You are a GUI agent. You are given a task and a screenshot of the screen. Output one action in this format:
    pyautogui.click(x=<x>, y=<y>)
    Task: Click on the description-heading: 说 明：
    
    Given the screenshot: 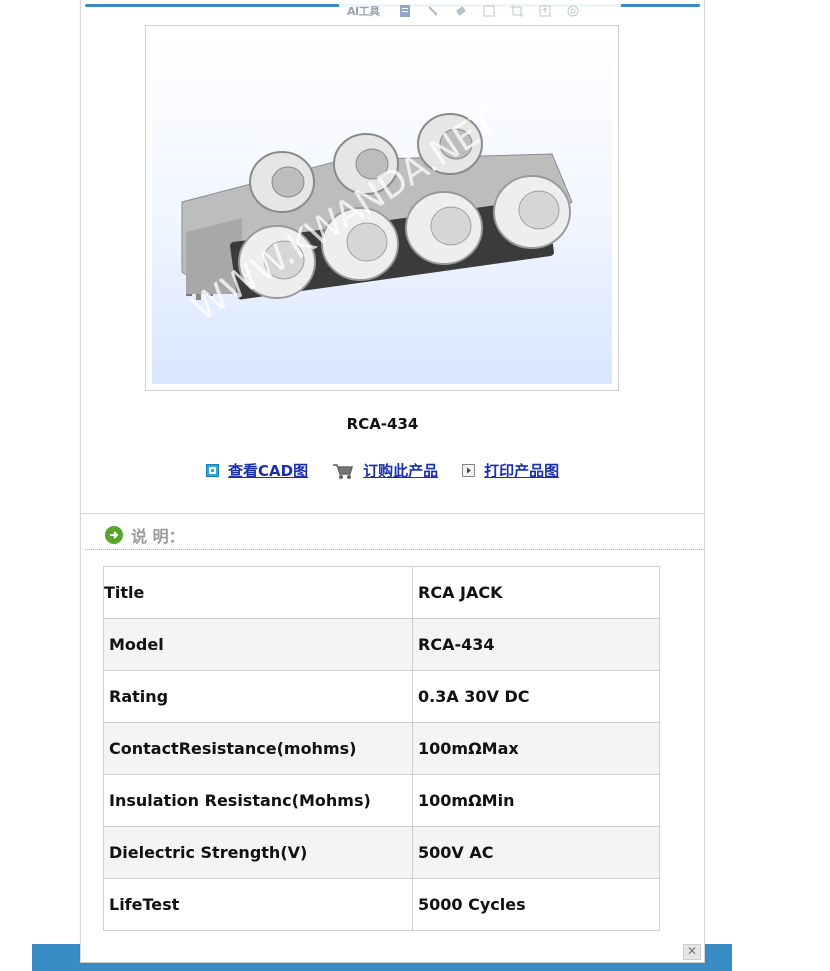 What is the action you would take?
    pyautogui.click(x=145, y=535)
    